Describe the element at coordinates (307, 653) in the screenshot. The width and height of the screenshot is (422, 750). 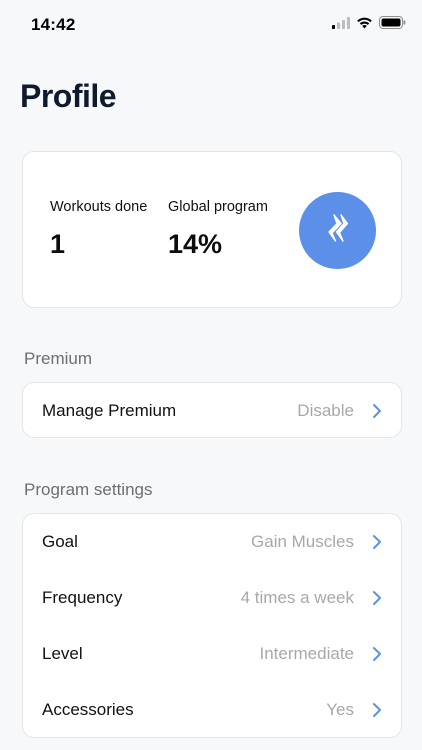
I see `level-value: Intermediate` at that location.